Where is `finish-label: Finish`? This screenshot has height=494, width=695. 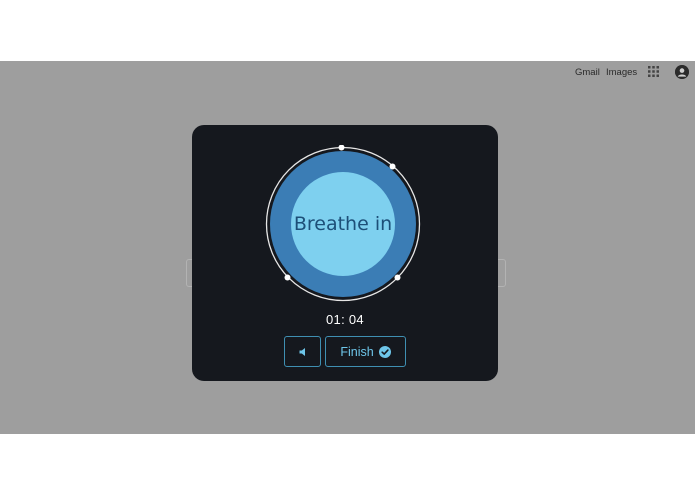 finish-label: Finish is located at coordinates (357, 351).